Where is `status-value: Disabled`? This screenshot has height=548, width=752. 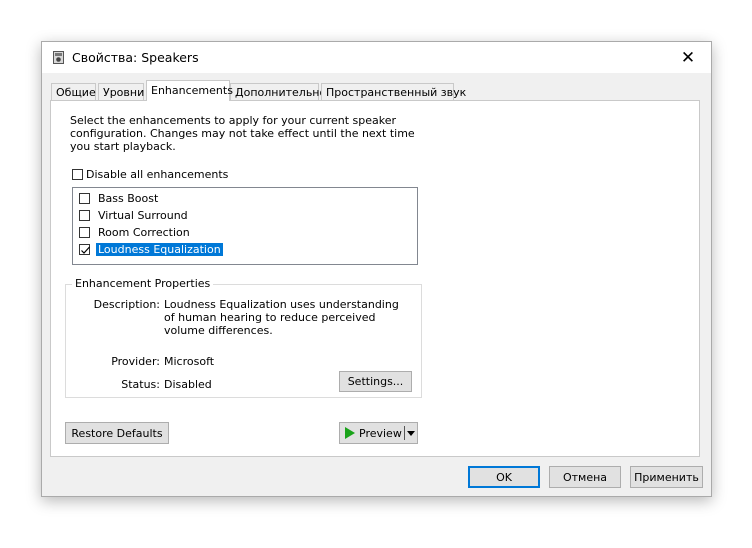 status-value: Disabled is located at coordinates (188, 384).